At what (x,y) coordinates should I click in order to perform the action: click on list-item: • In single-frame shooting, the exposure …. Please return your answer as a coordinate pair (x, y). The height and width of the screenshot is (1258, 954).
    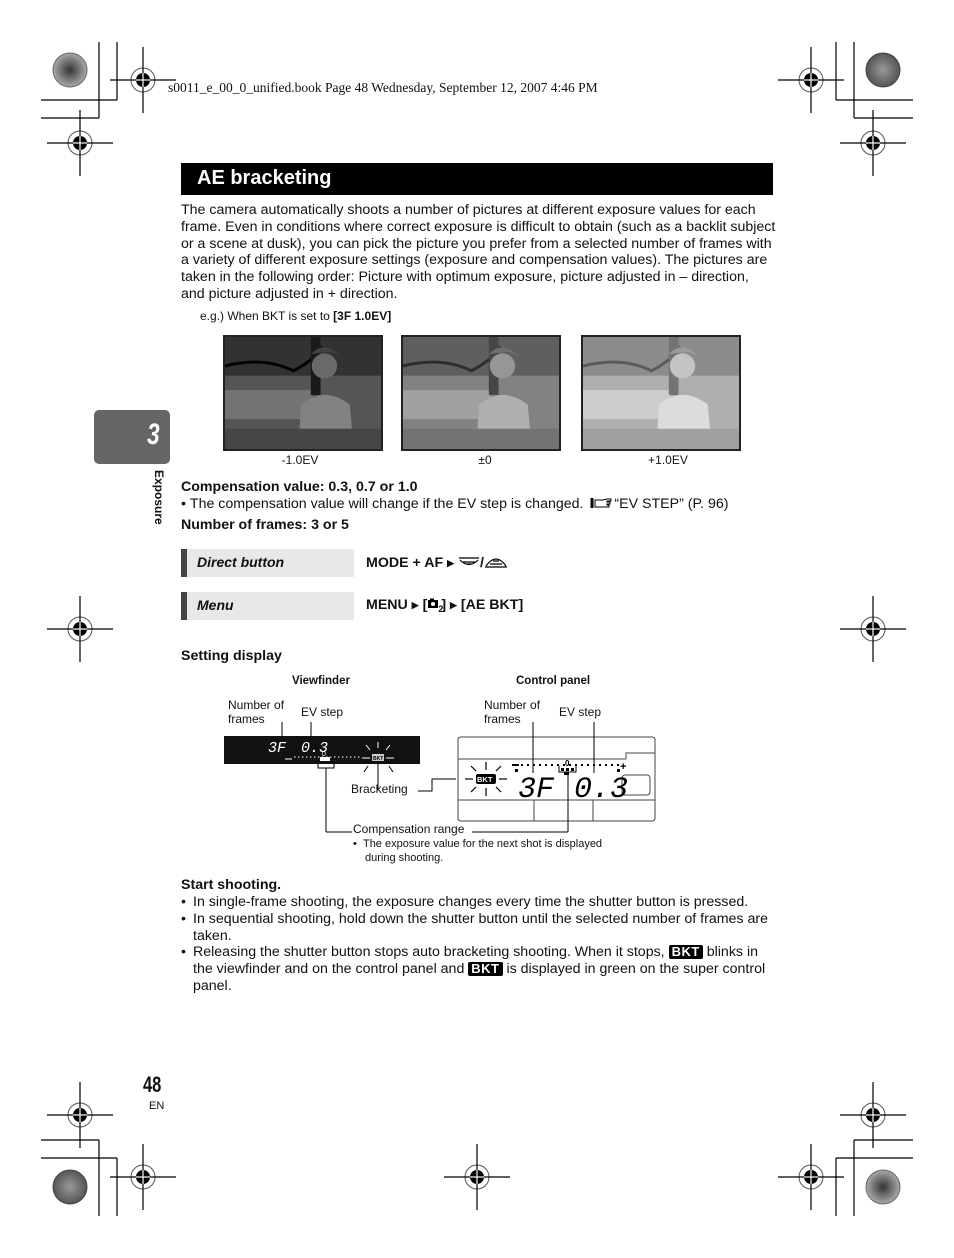
    Looking at the image, I should click on (465, 902).